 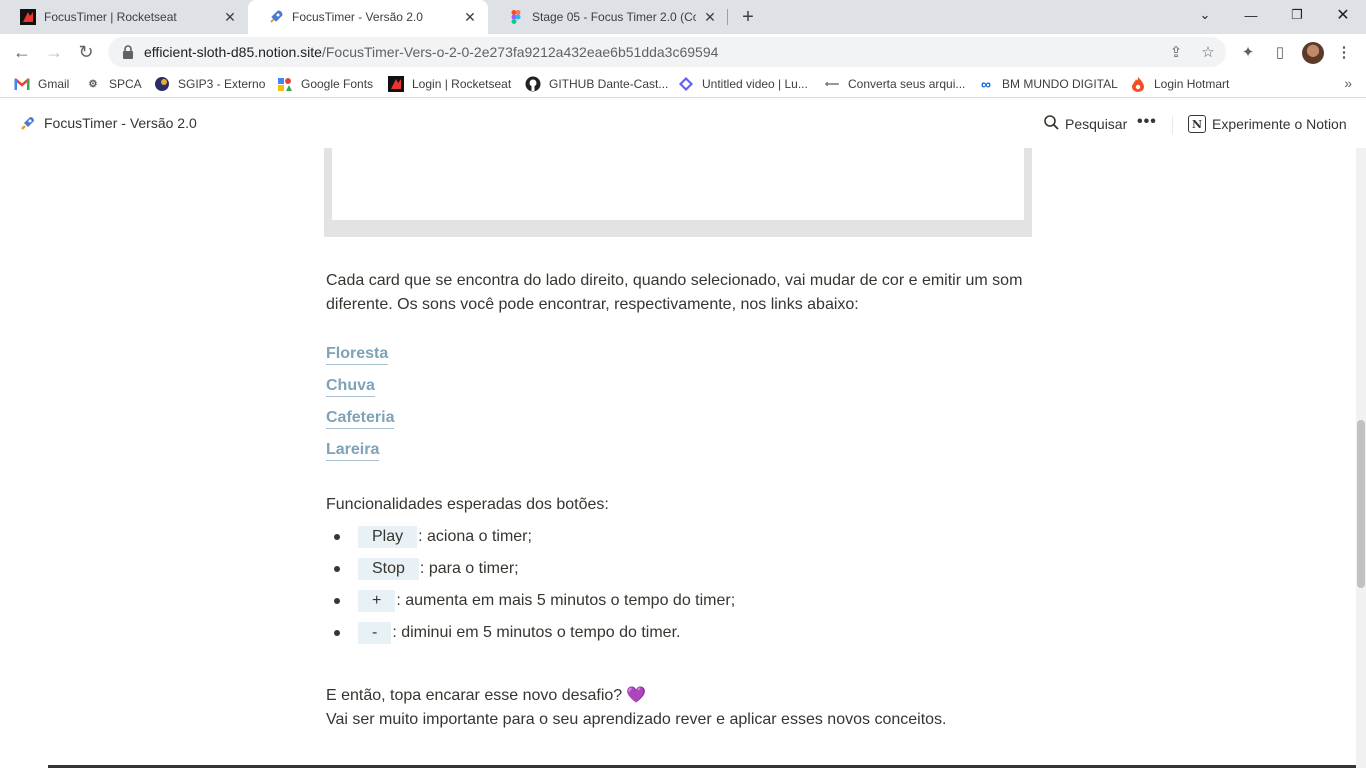 What do you see at coordinates (233, 52) in the screenshot?
I see `url-host: efficient-sloth-d85.notion.site` at bounding box center [233, 52].